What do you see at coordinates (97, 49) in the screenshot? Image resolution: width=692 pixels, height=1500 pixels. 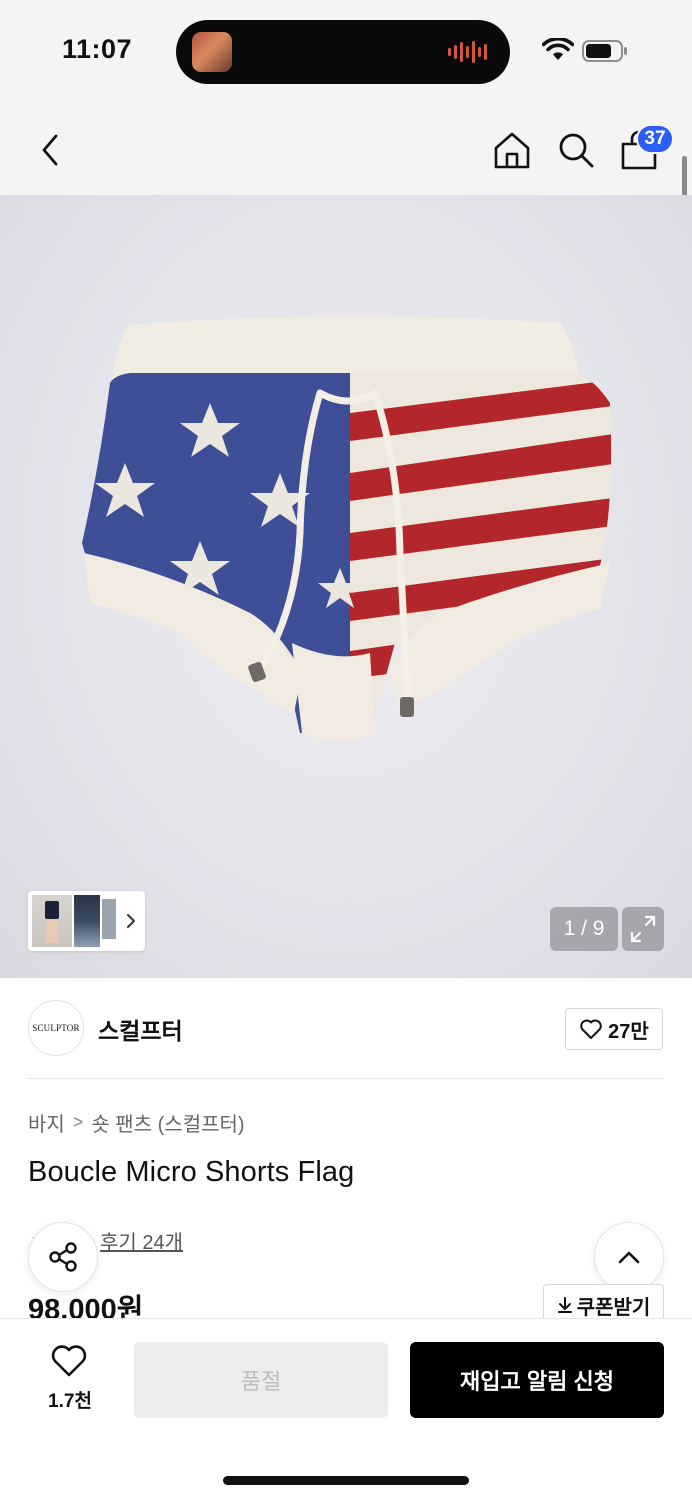 I see `status-time: 11:07` at bounding box center [97, 49].